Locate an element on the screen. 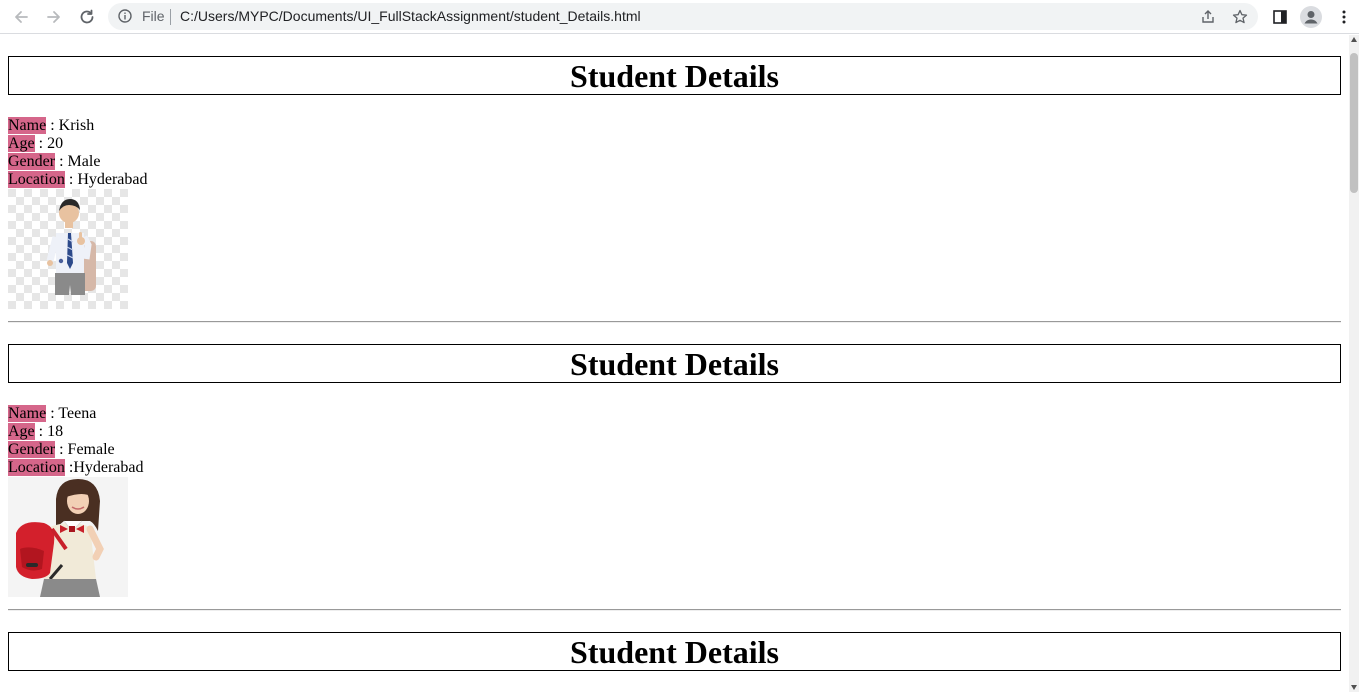 This screenshot has height=692, width=1359. gender-value: : Male is located at coordinates (78, 161).